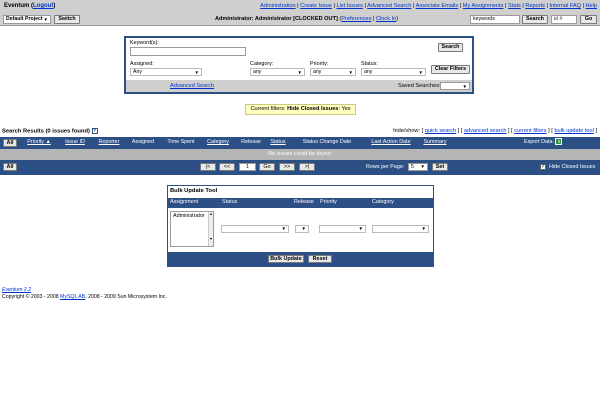 The width and height of the screenshot is (600, 400). What do you see at coordinates (356, 19) in the screenshot?
I see `preferences-link: Preferences` at bounding box center [356, 19].